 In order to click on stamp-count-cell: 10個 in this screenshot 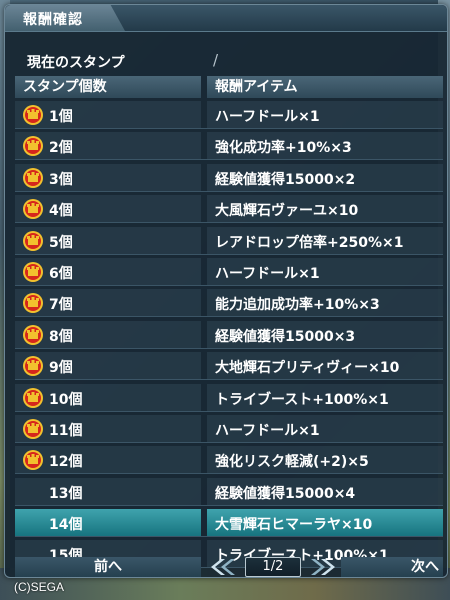, I will do `click(108, 397)`.